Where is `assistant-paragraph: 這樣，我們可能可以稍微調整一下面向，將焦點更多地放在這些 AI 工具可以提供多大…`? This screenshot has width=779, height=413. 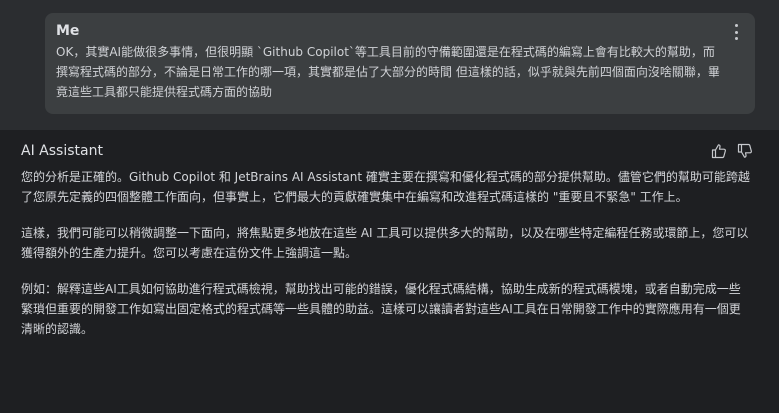 assistant-paragraph: 這樣，我們可能可以稍微調整一下面向，將焦點更多地放在這些 AI 工具可以提供多大… is located at coordinates (385, 243).